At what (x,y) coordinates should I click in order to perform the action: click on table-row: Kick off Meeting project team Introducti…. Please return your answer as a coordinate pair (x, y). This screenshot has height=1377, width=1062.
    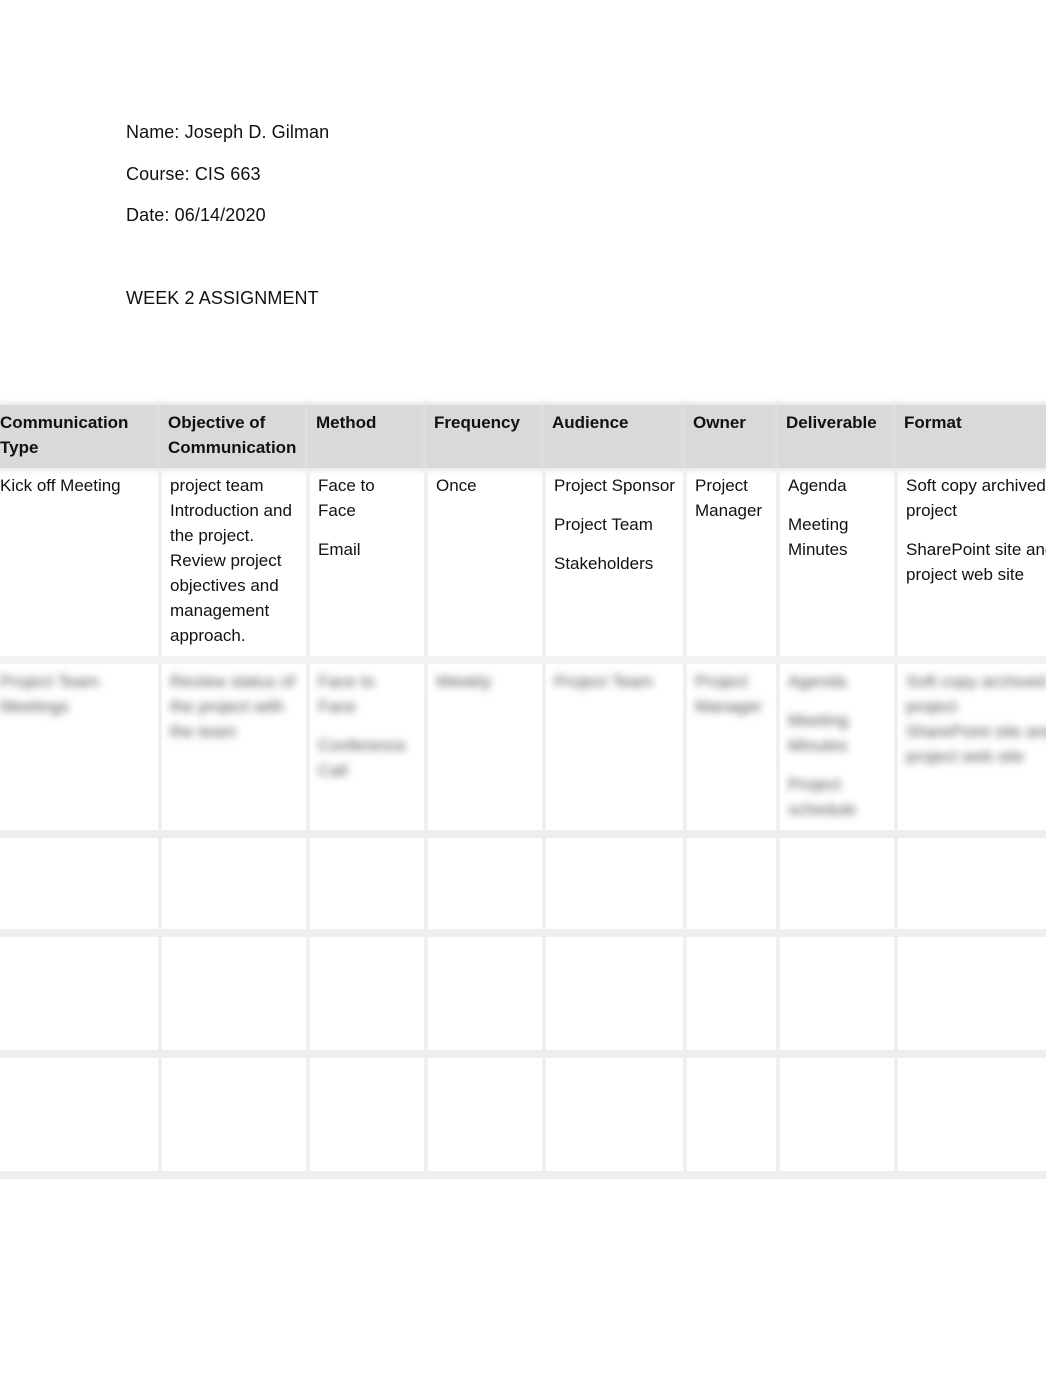
    Looking at the image, I should click on (523, 566).